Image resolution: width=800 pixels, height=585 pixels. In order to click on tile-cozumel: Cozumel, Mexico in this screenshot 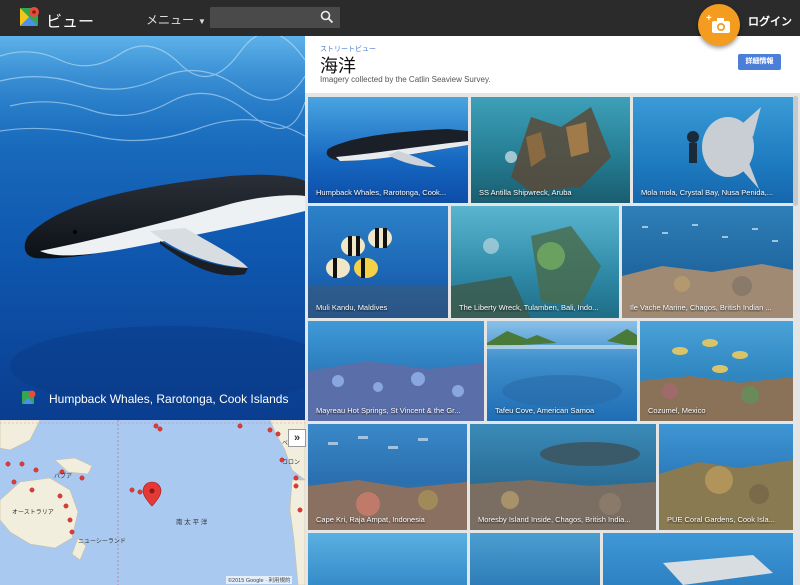, I will do `click(716, 371)`.